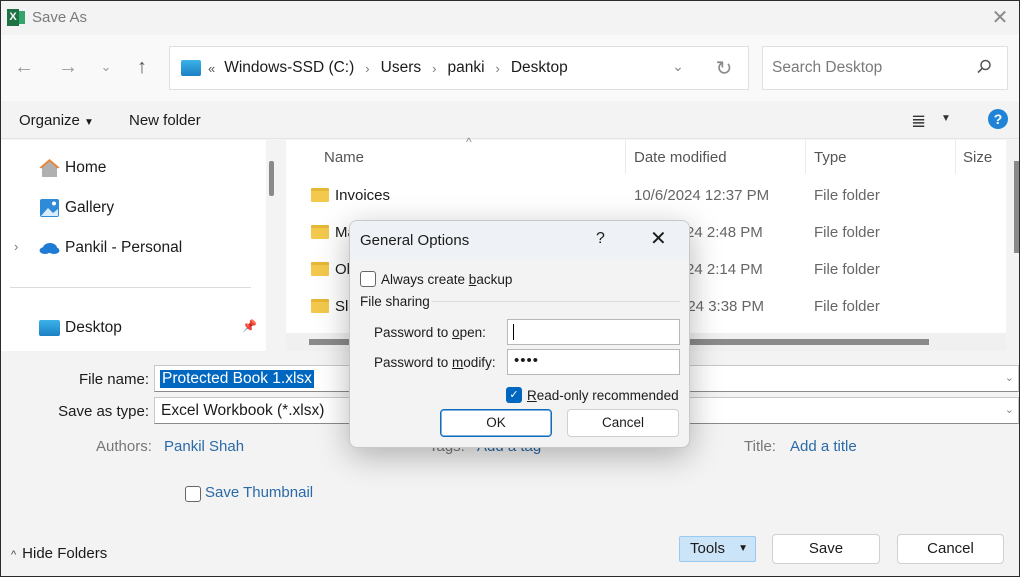 This screenshot has height=577, width=1020. I want to click on save-thumbnail-label: Save Thumbnail, so click(259, 492).